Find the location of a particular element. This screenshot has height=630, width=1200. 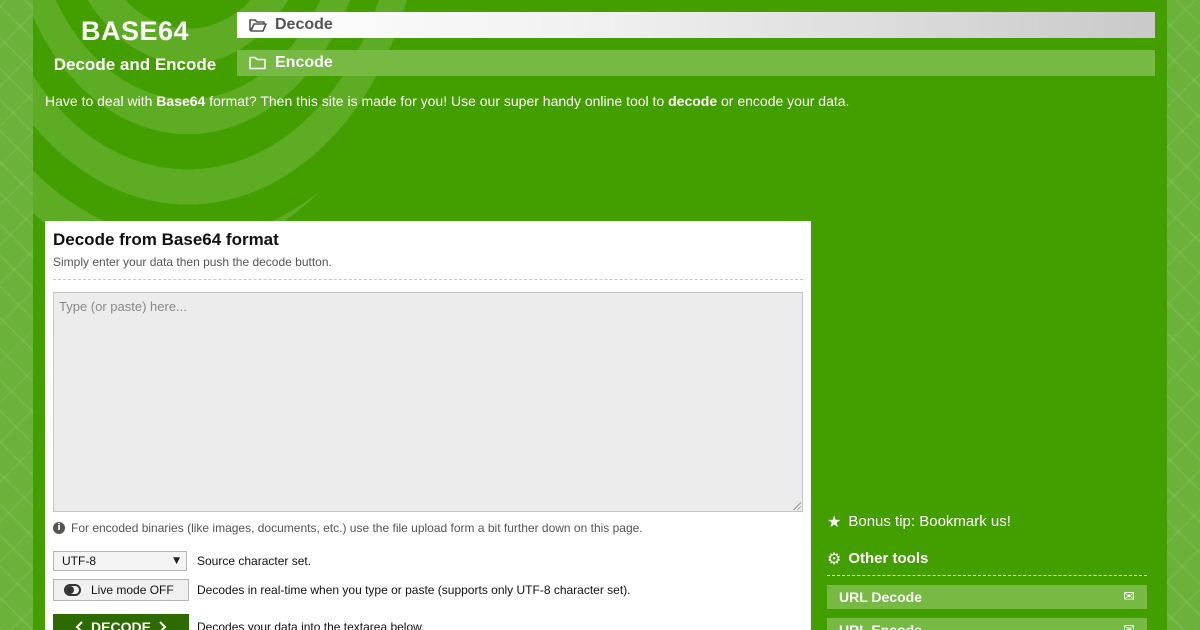

bonus-tip-text: Bonus tip: Bookmark us! is located at coordinates (929, 521).